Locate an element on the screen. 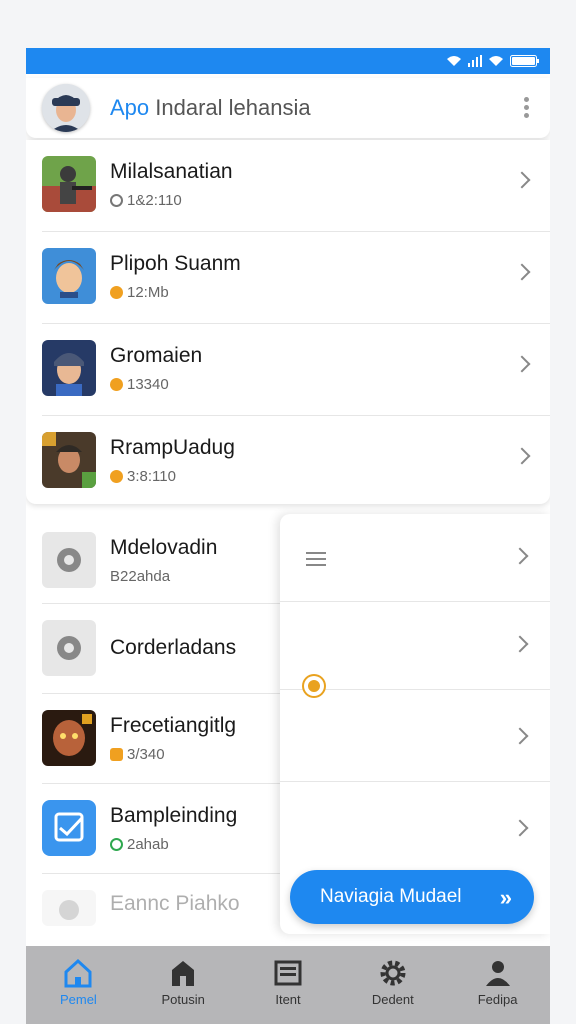  signal-icon is located at coordinates (475, 63).